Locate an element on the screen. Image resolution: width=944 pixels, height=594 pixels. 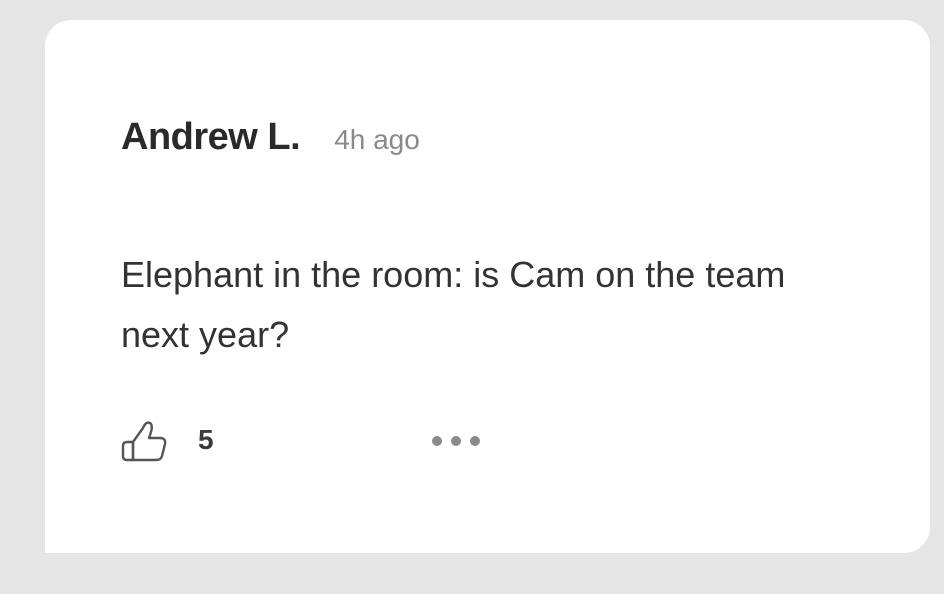
comment-timestamp: 4h ago is located at coordinates (377, 139).